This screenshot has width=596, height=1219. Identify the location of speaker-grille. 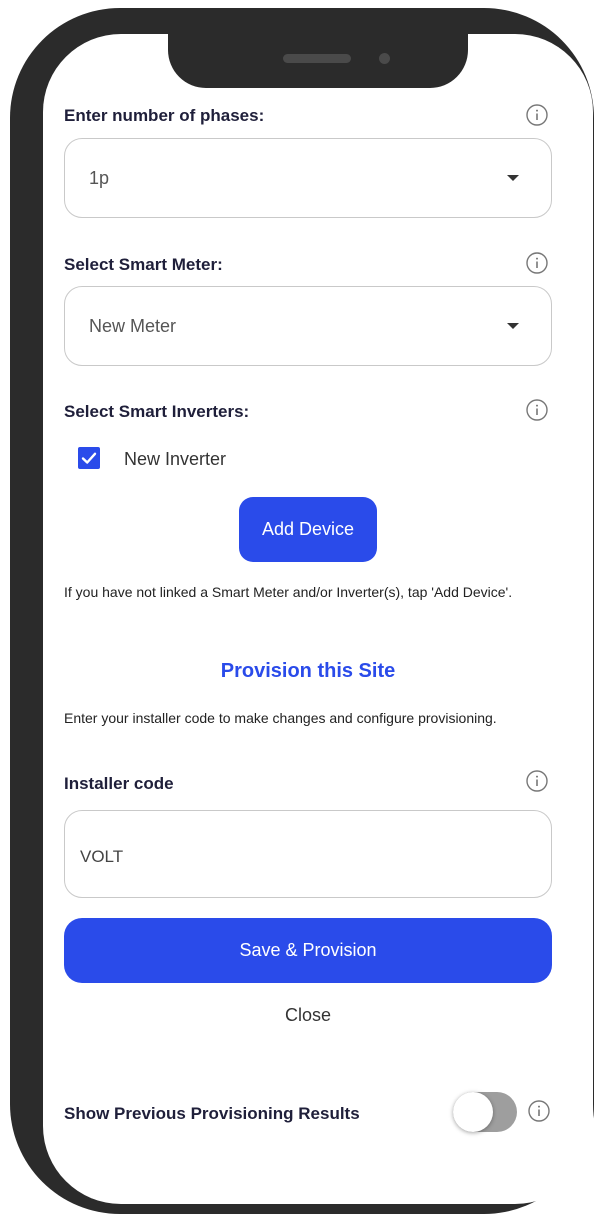
(317, 58).